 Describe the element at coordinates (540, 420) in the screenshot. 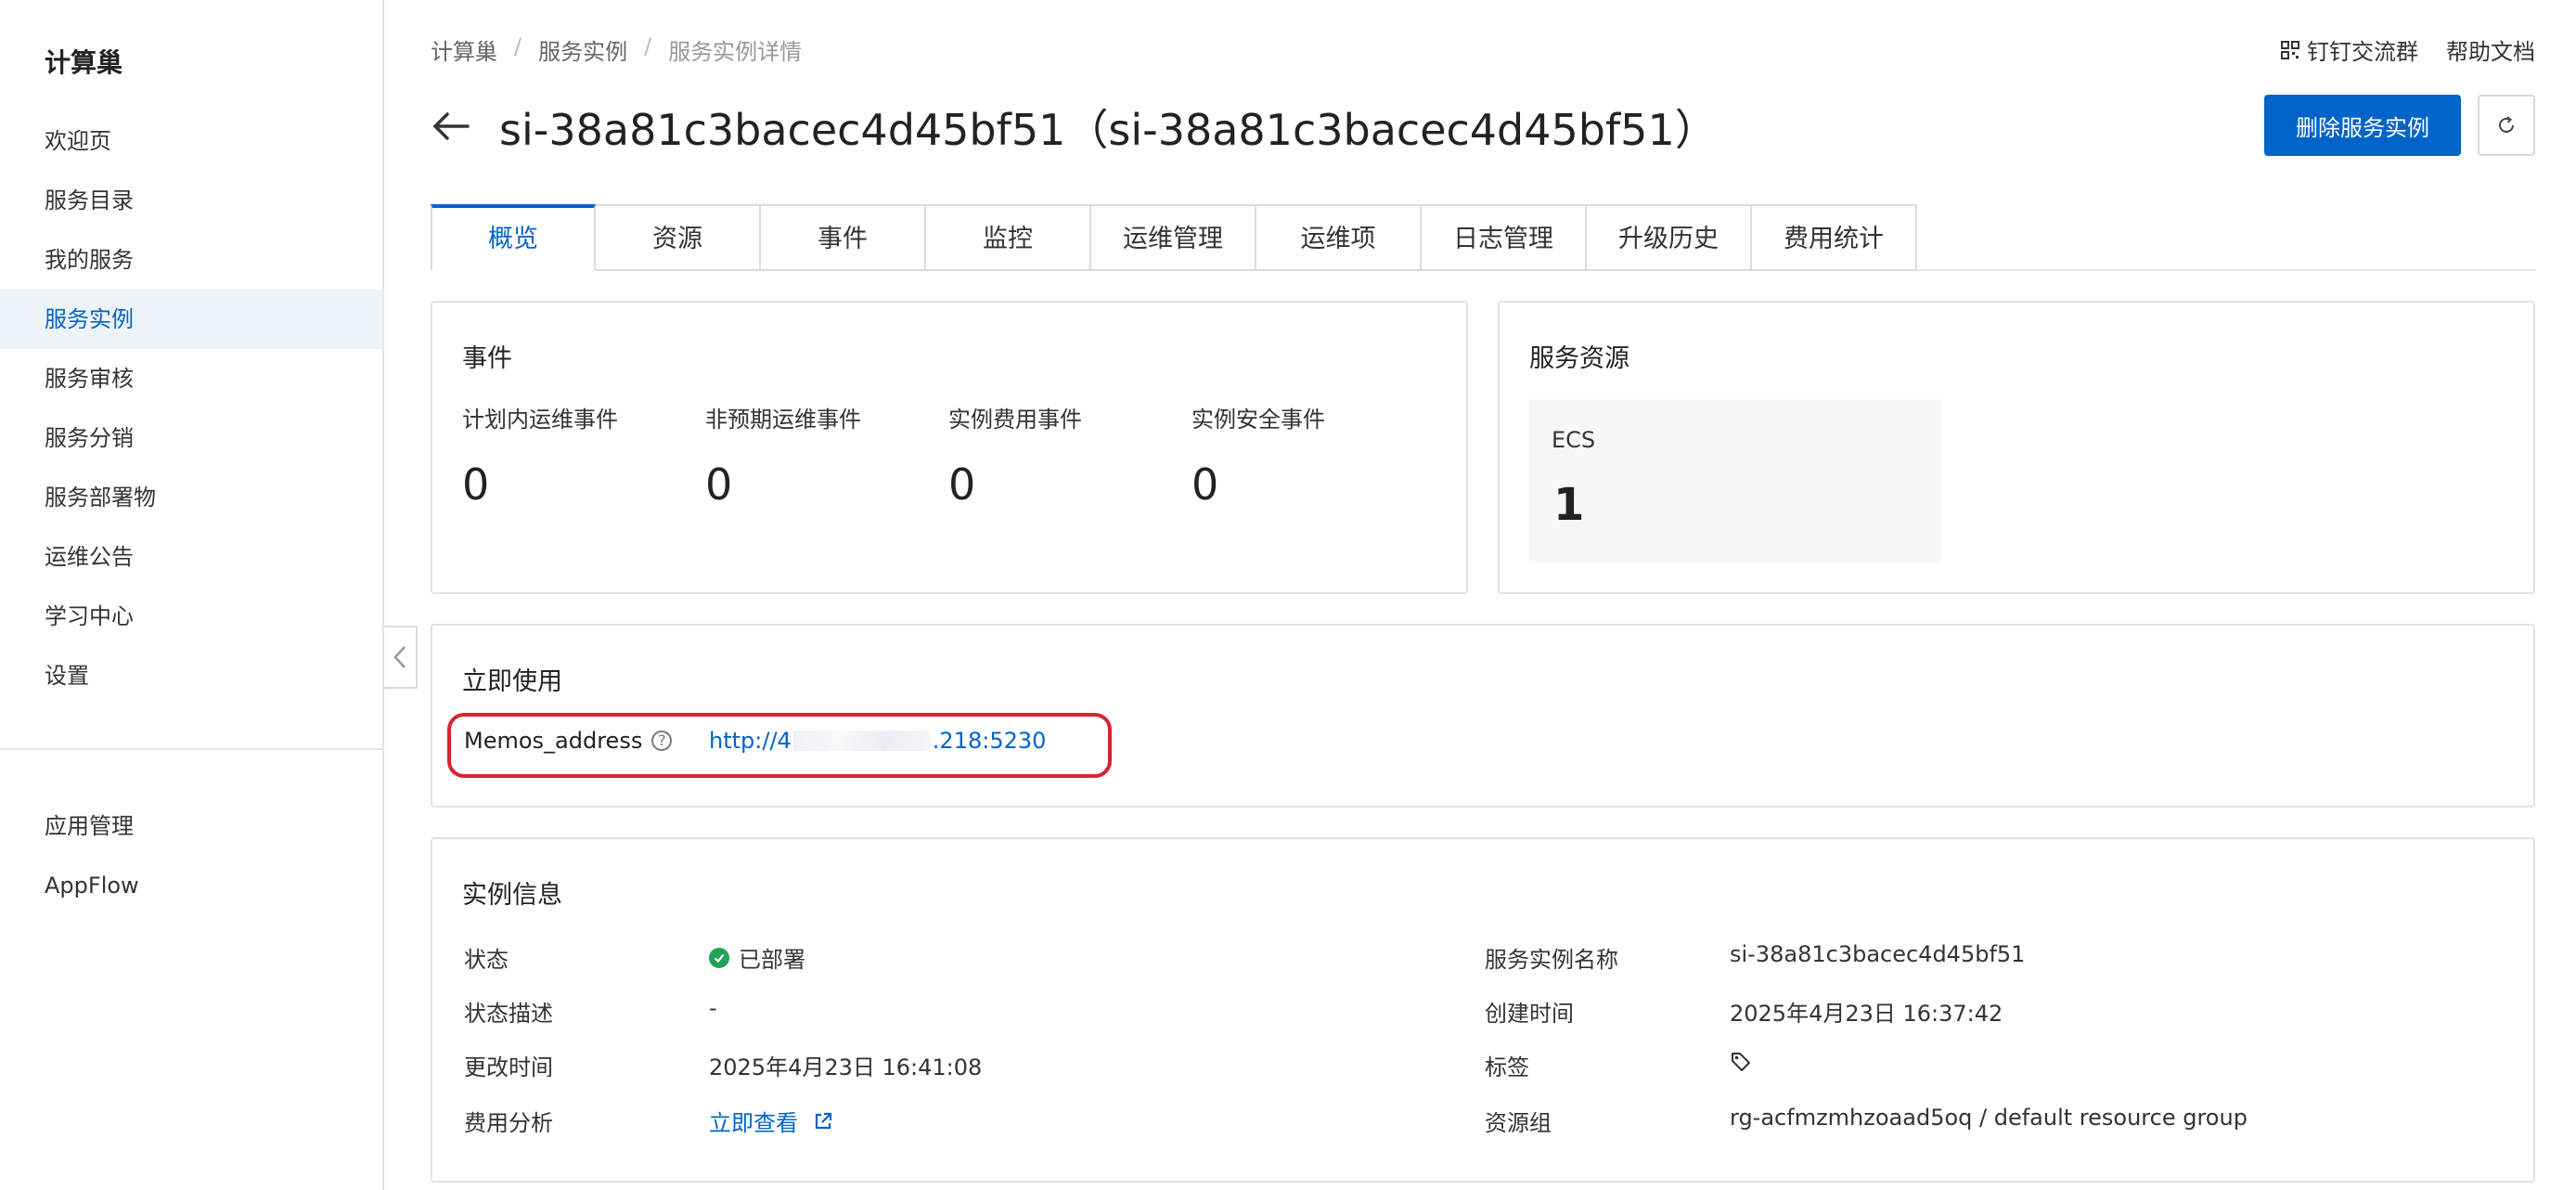

I see `event-stat-label: 计划内运维事件` at that location.